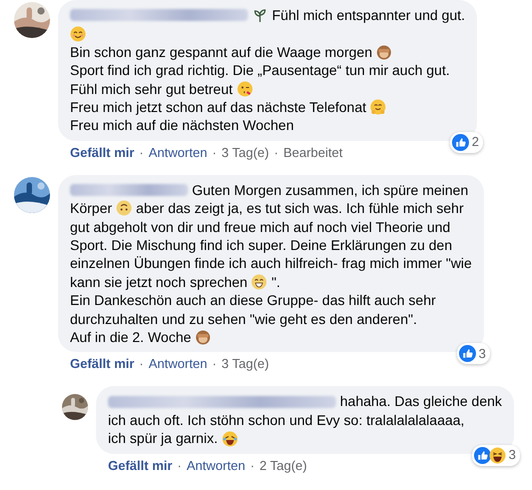 This screenshot has height=490, width=532. Describe the element at coordinates (313, 152) in the screenshot. I see `comment-meta: Bearbeitet` at that location.